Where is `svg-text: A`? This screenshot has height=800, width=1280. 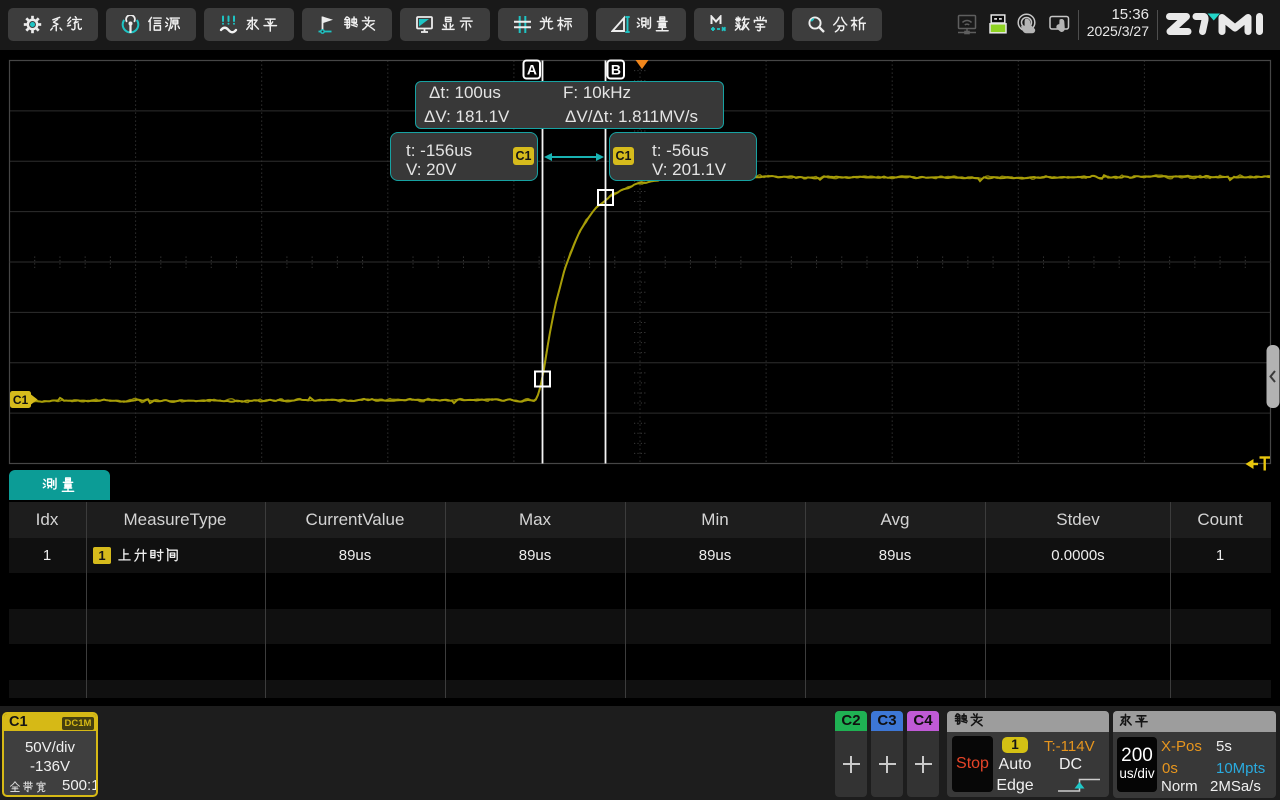
svg-text: A is located at coordinates (532, 70).